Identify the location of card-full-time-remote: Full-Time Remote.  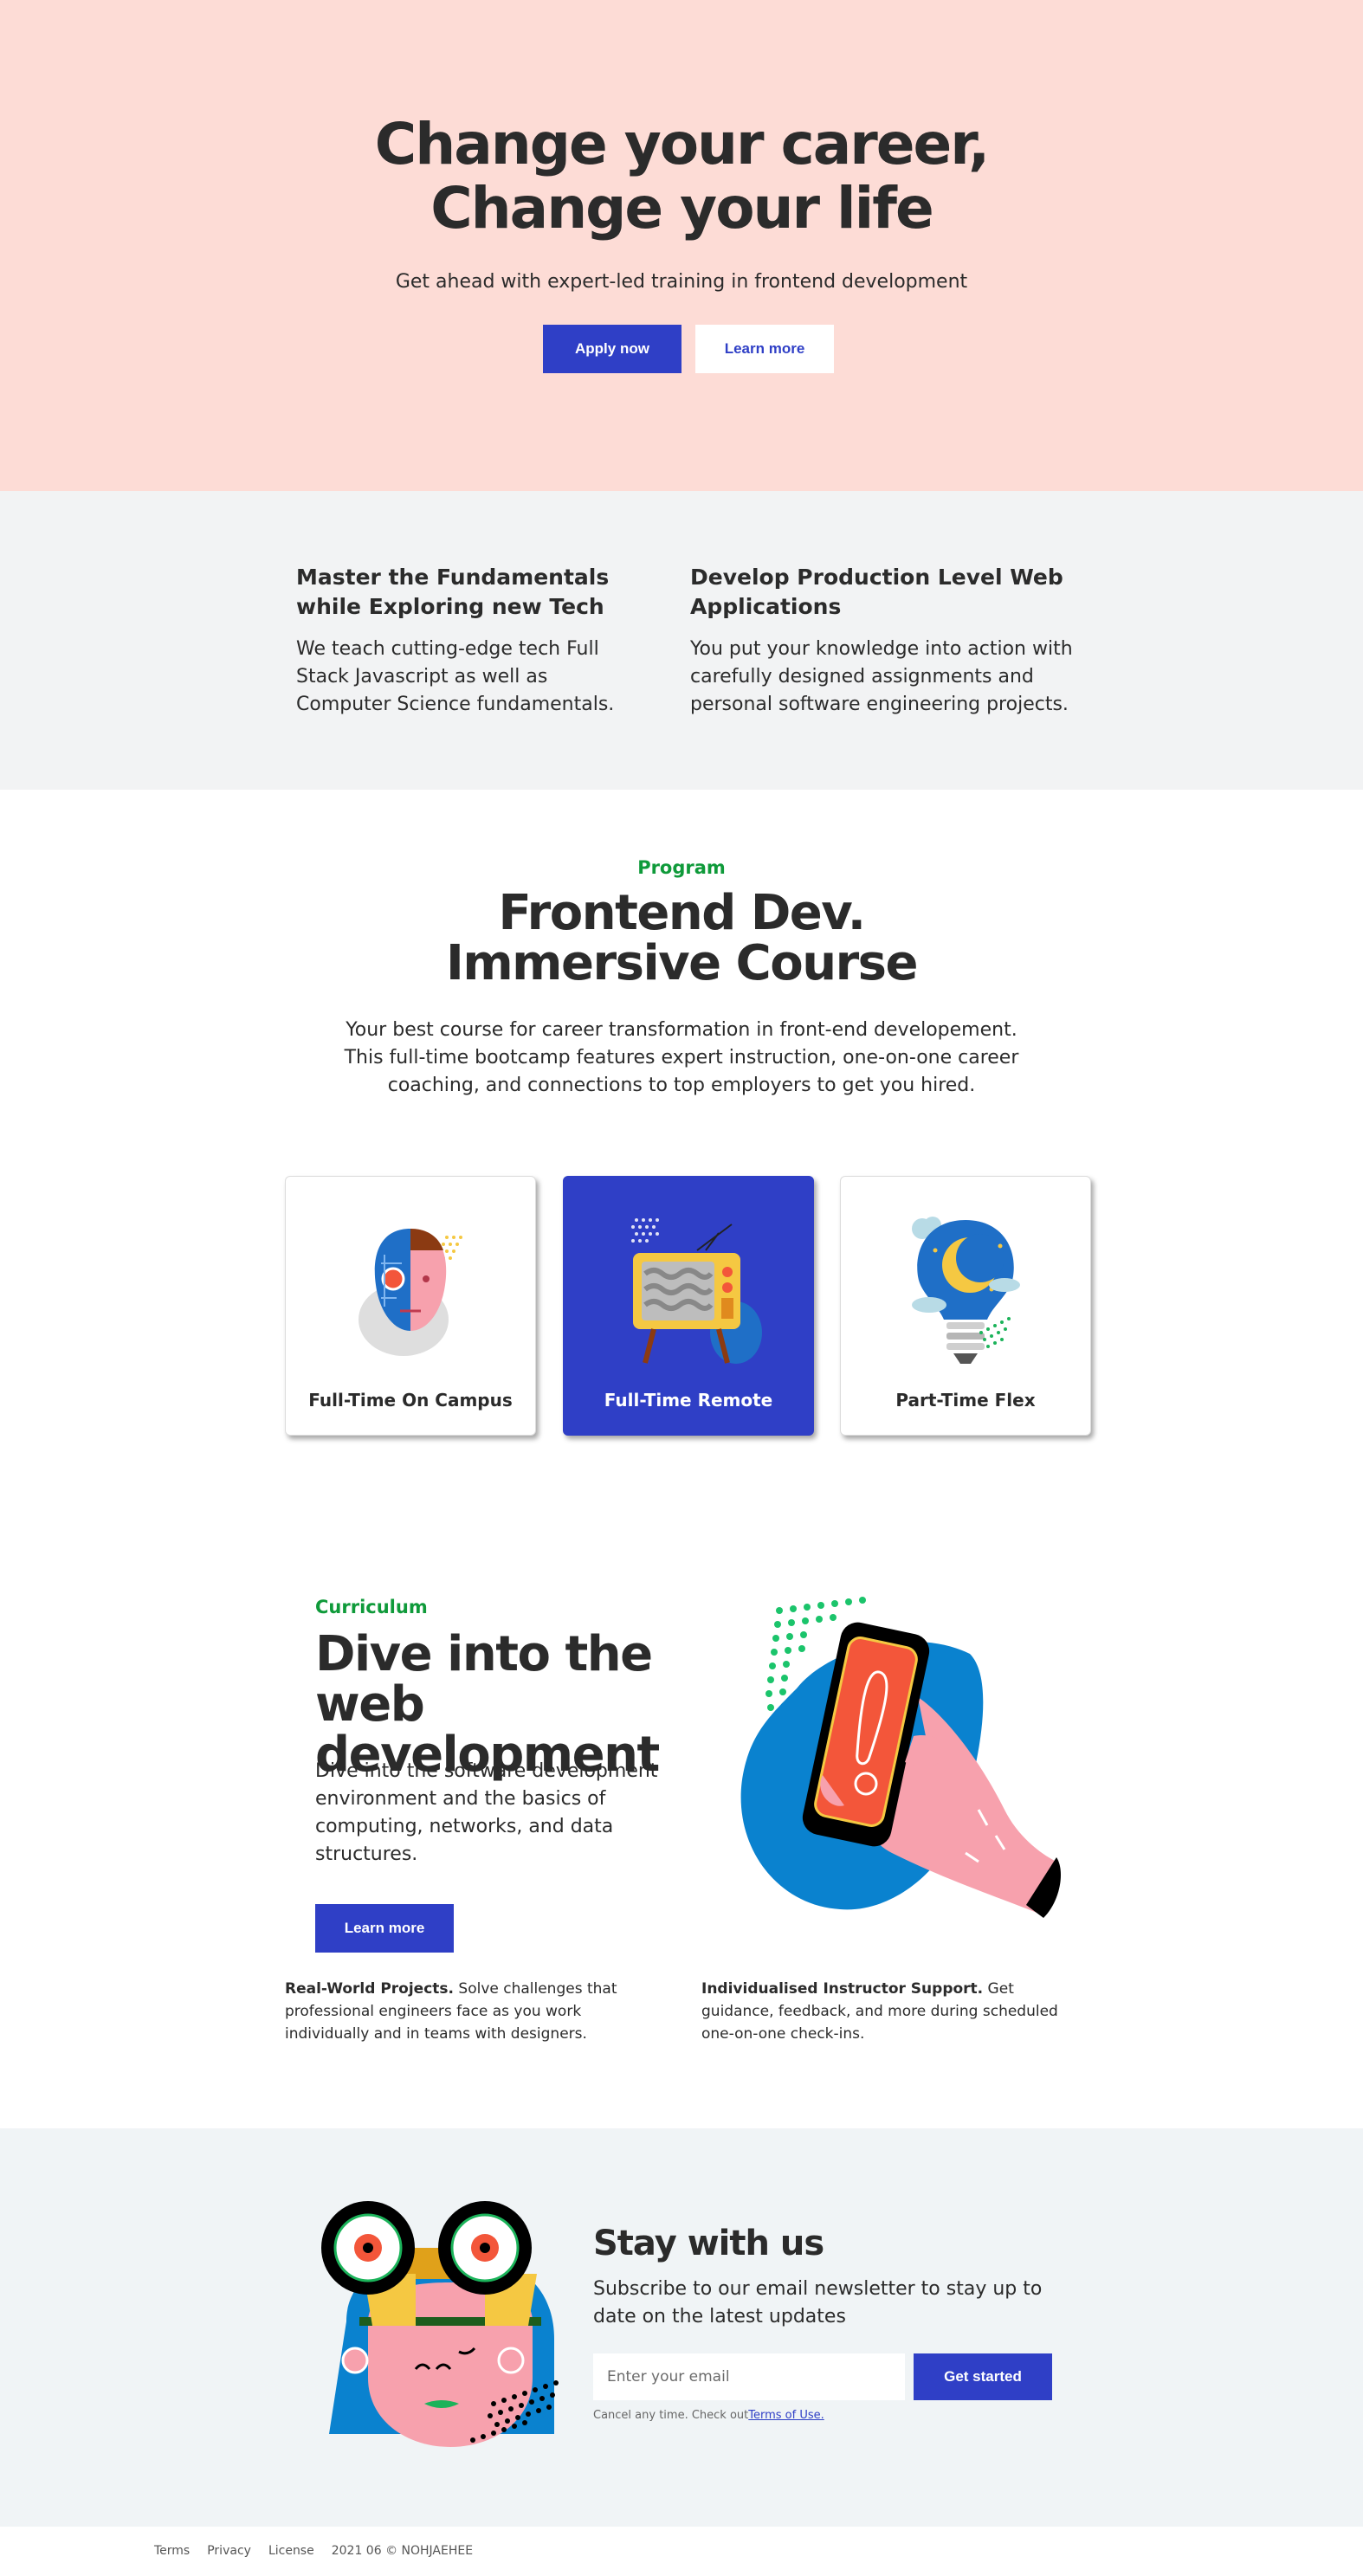
(688, 1306).